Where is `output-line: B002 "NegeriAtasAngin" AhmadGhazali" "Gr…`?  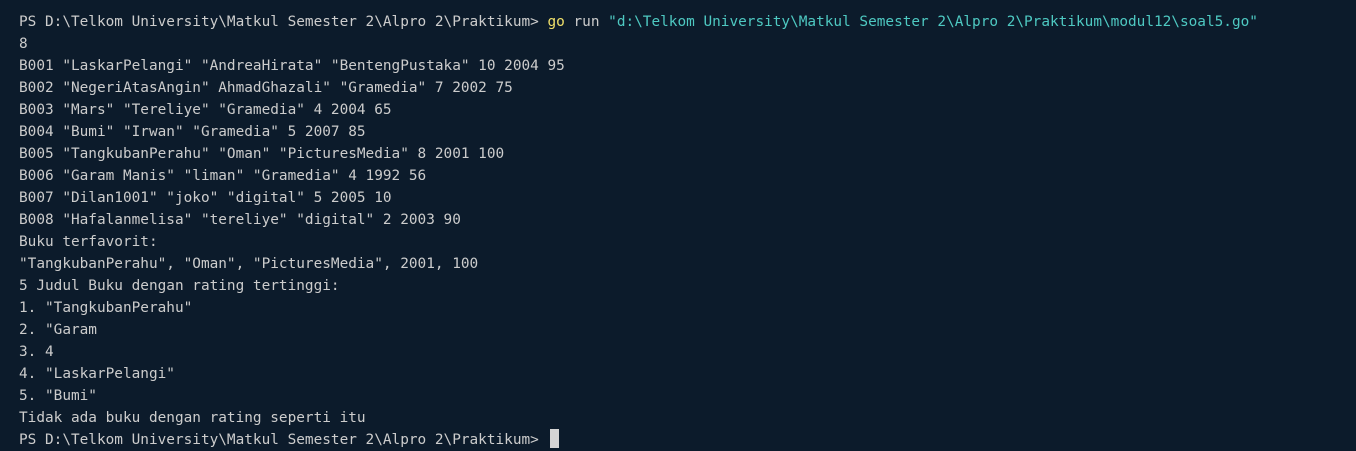 output-line: B002 "NegeriAtasAngin" AhmadGhazali" "Gr… is located at coordinates (266, 88).